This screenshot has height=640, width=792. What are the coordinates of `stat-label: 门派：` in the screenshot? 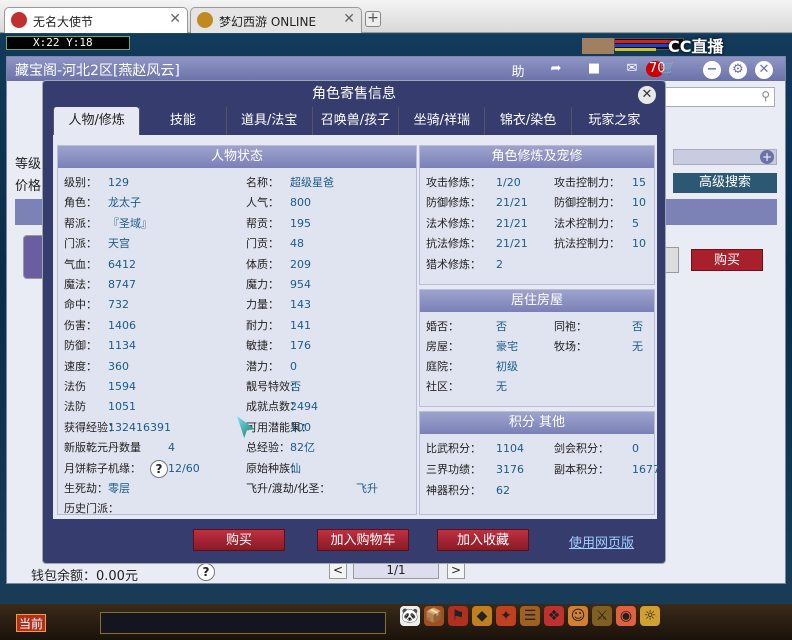 It's located at (80, 244).